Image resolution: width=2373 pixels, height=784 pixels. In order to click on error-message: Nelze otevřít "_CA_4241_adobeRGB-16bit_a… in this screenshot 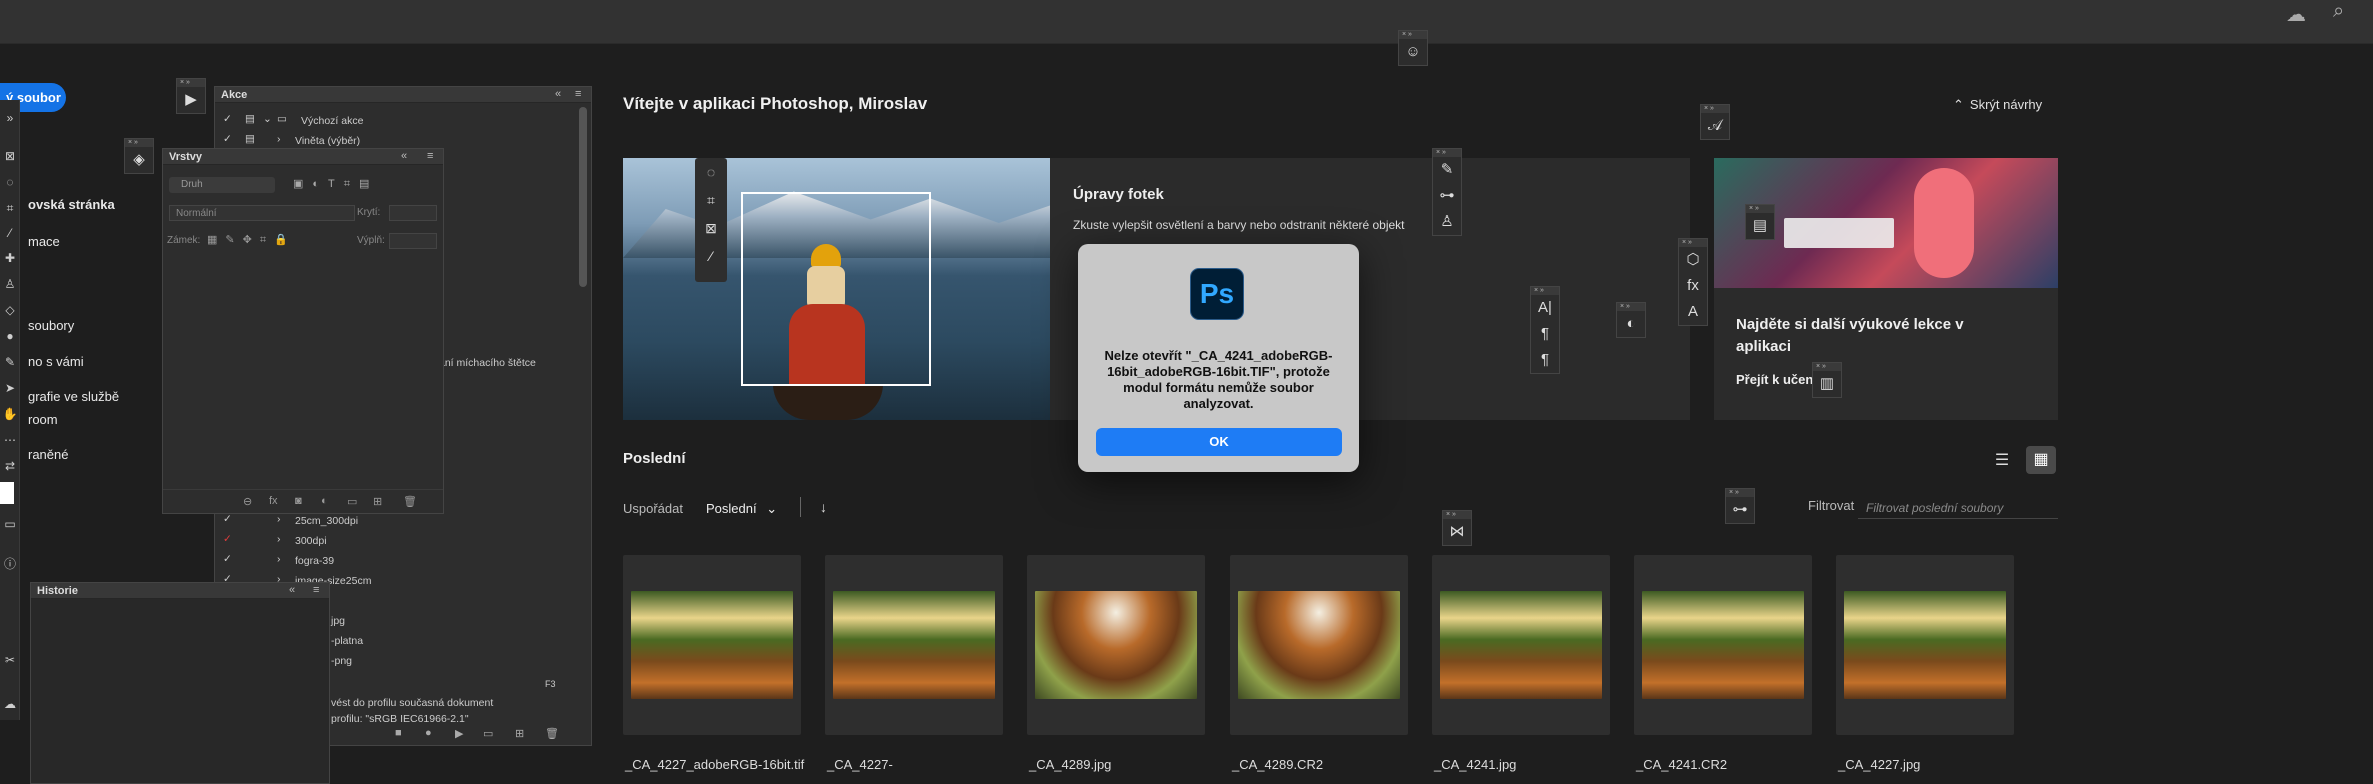, I will do `click(1218, 379)`.